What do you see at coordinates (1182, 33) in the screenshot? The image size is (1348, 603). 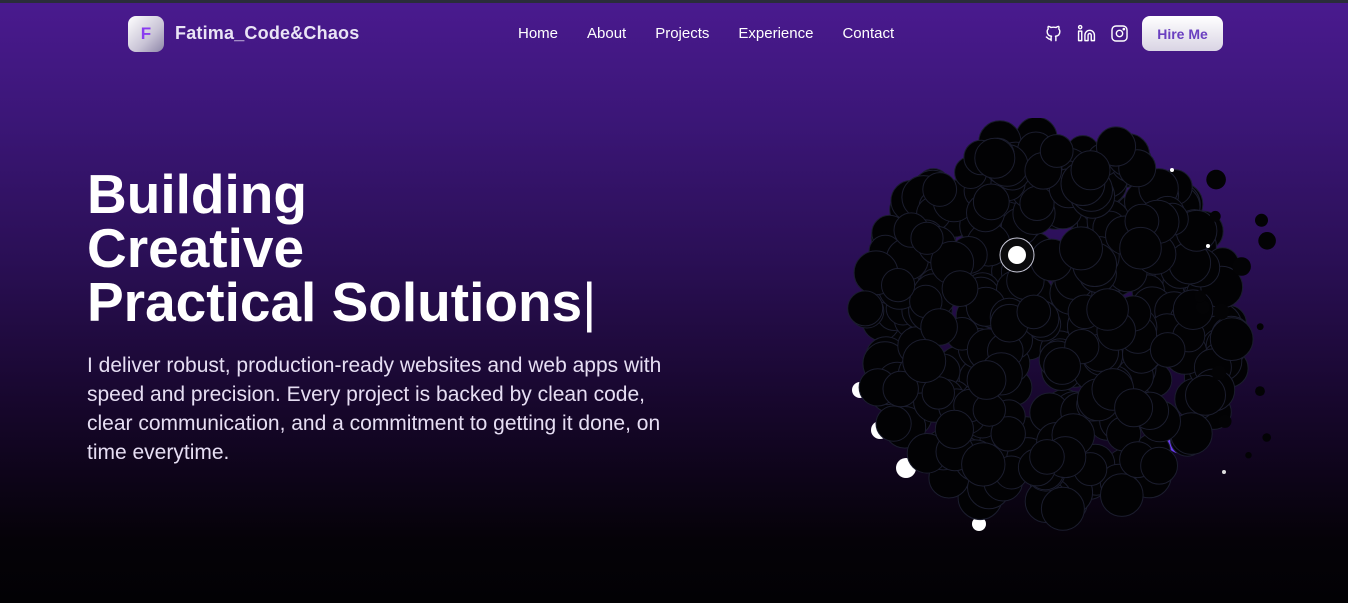 I see `hire-me-button: Hire Me` at bounding box center [1182, 33].